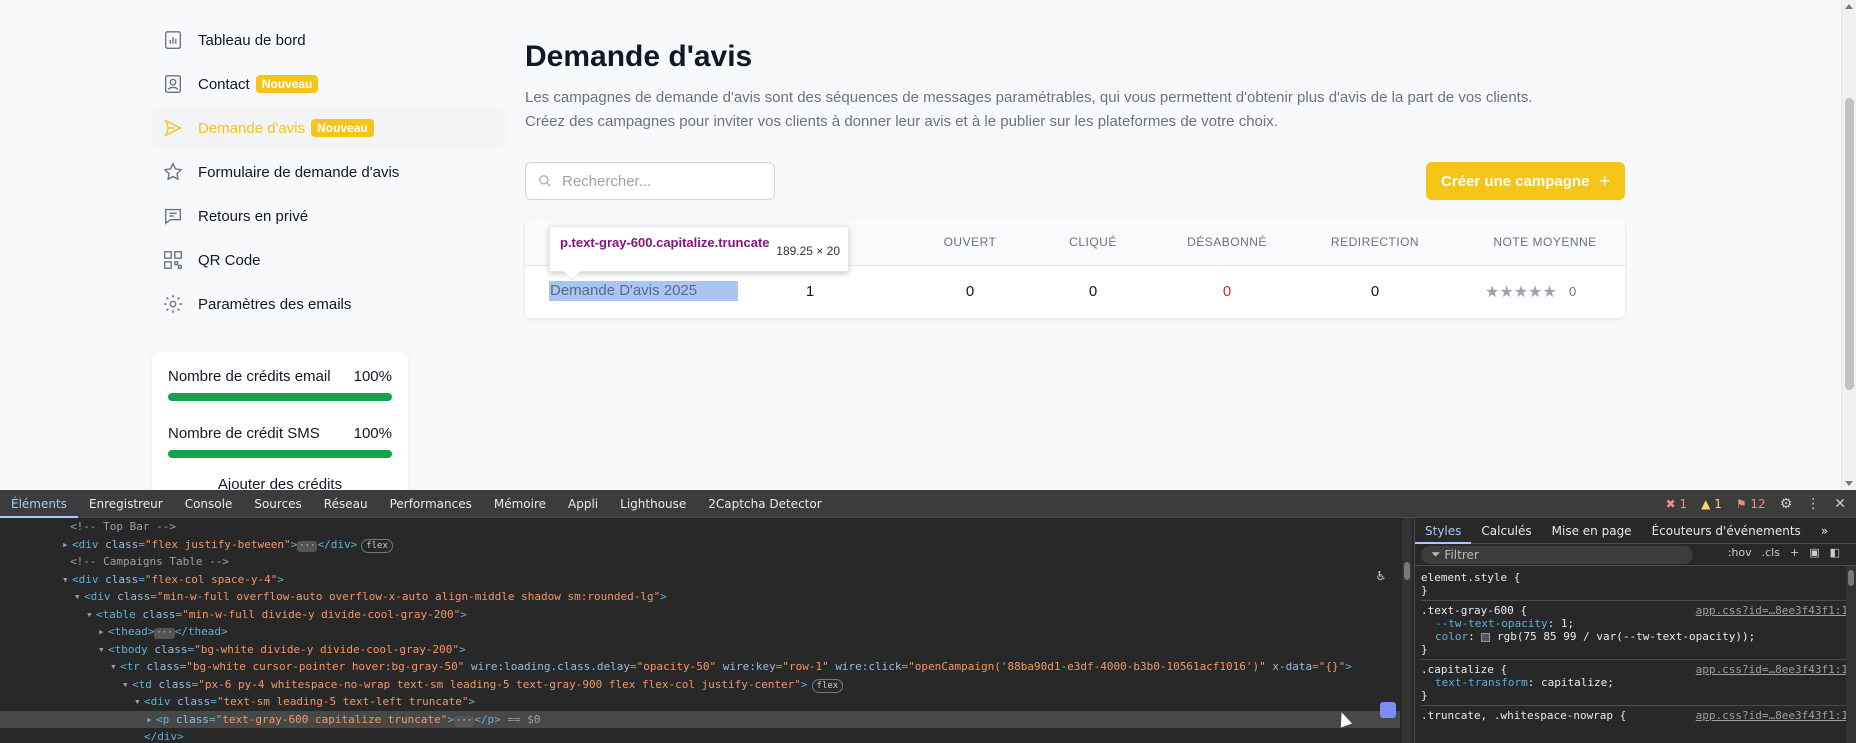 The height and width of the screenshot is (743, 1856). I want to click on styles-scrollbar, so click(1851, 654).